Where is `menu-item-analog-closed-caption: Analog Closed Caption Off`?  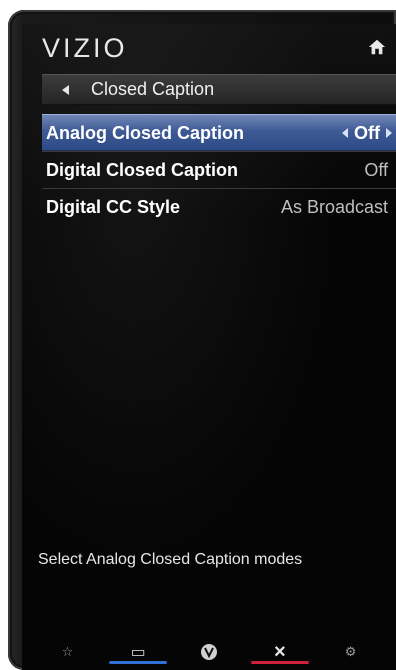 menu-item-analog-closed-caption: Analog Closed Caption Off is located at coordinates (219, 132).